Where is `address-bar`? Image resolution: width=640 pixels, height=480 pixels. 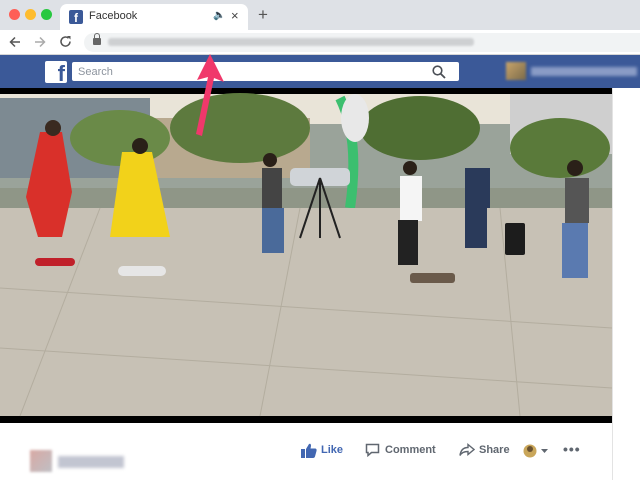
address-bar is located at coordinates (362, 42).